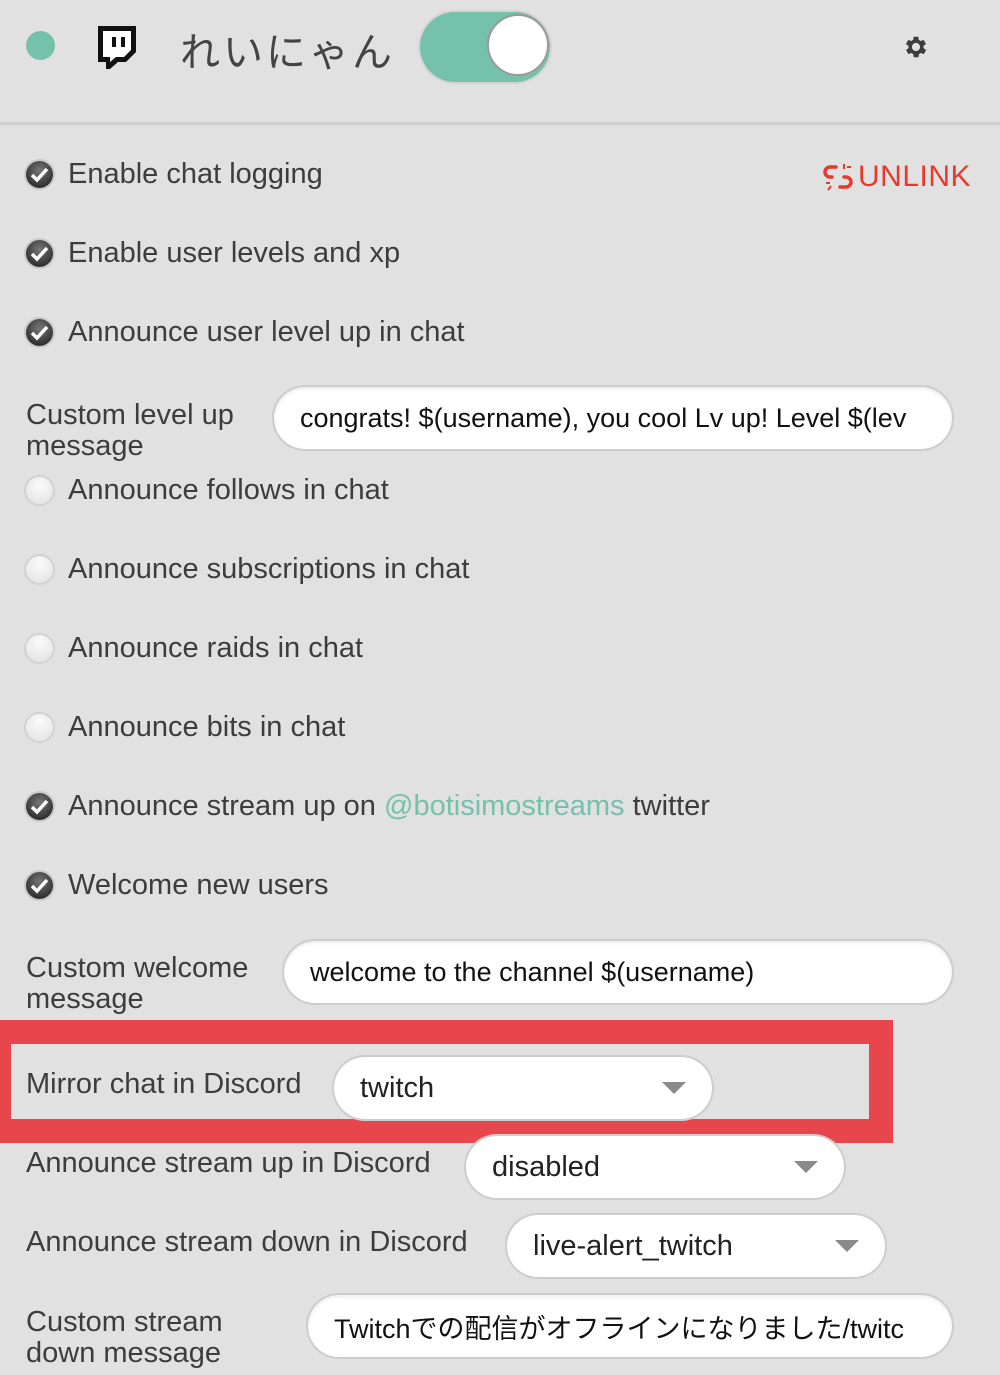  What do you see at coordinates (630, 1326) in the screenshot?
I see `stream-down-message-input: Twitchでの配信がオフラインになりました/twitc` at bounding box center [630, 1326].